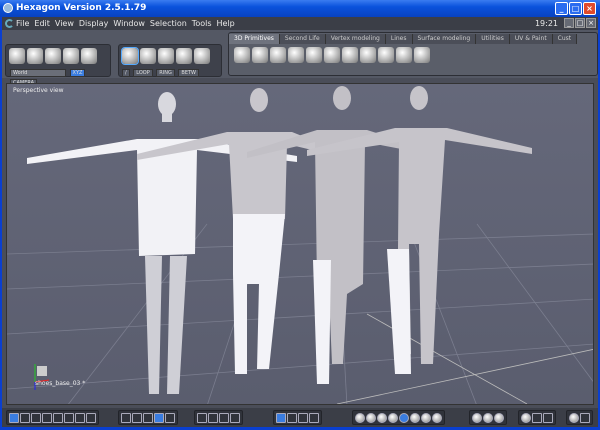 The image size is (600, 430). Describe the element at coordinates (493, 39) in the screenshot. I see `tab-utilities: Utilities` at that location.